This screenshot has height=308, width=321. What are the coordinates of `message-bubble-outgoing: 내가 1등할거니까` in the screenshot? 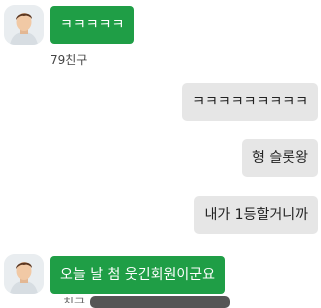 It's located at (256, 215).